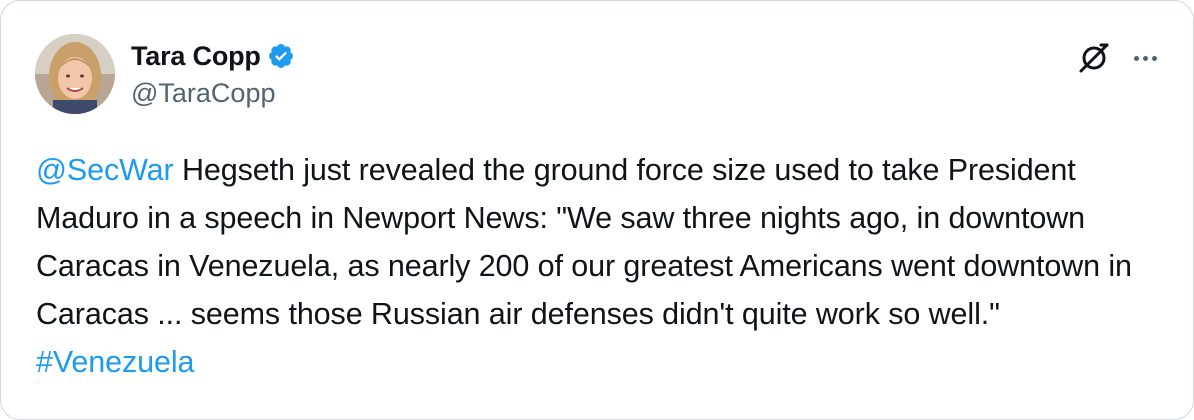  Describe the element at coordinates (115, 362) in the screenshot. I see `hashtag-link: #Venezuela` at that location.